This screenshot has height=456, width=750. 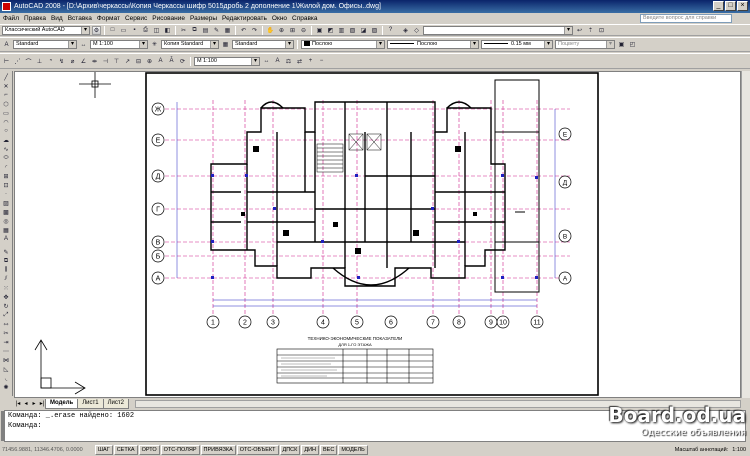 What do you see at coordinates (72, 61) in the screenshot?
I see `dim-diameter-icon: ⌀` at bounding box center [72, 61].